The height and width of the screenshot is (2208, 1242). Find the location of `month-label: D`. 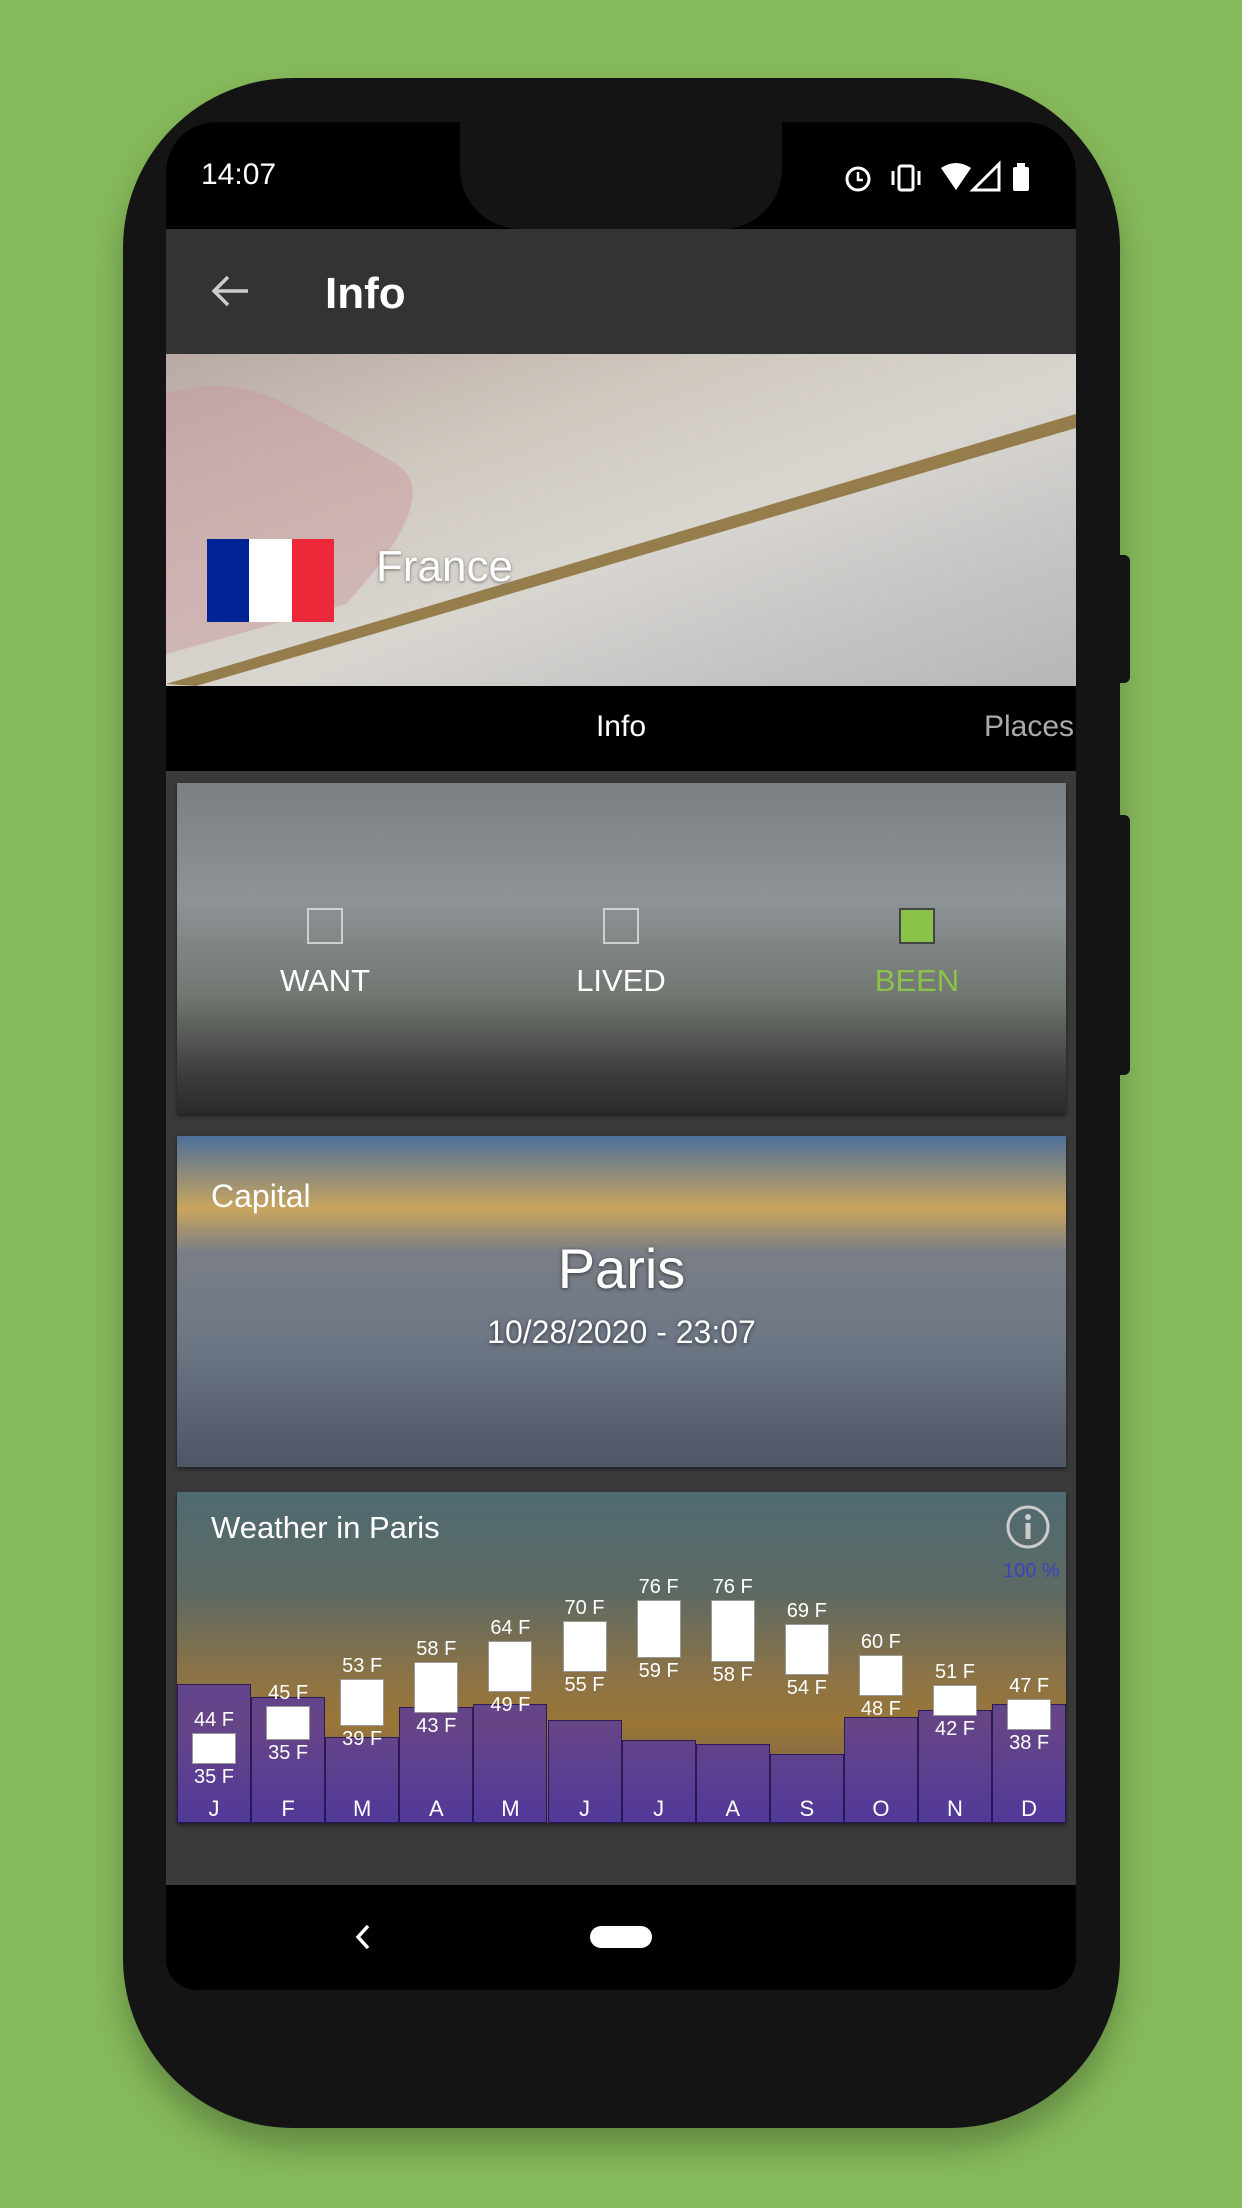

month-label: D is located at coordinates (1029, 1808).